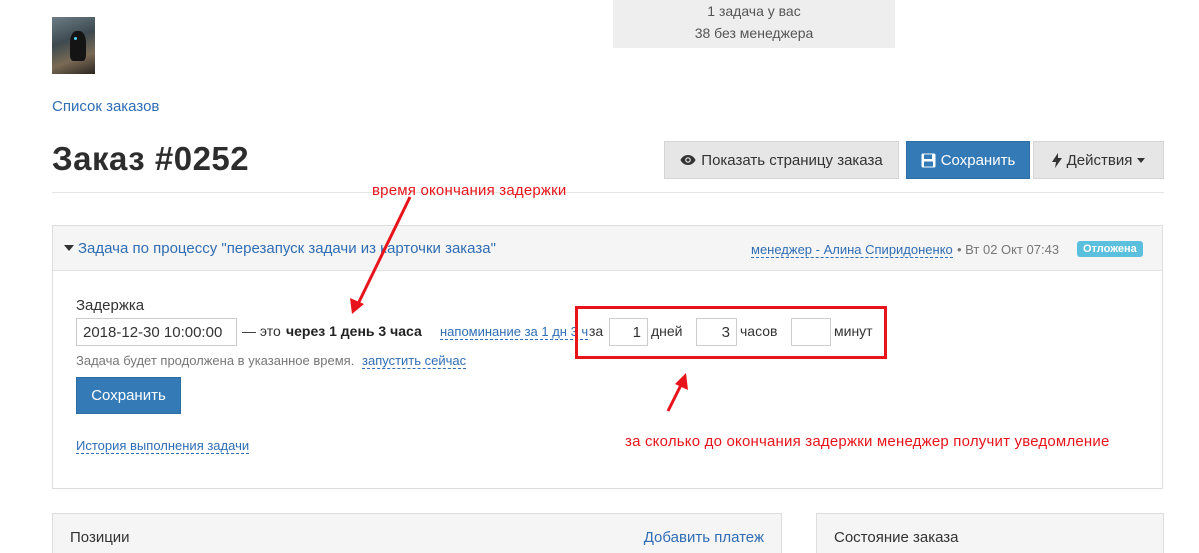  What do you see at coordinates (681, 381) in the screenshot?
I see `annotation-arrowhead-bottom` at bounding box center [681, 381].